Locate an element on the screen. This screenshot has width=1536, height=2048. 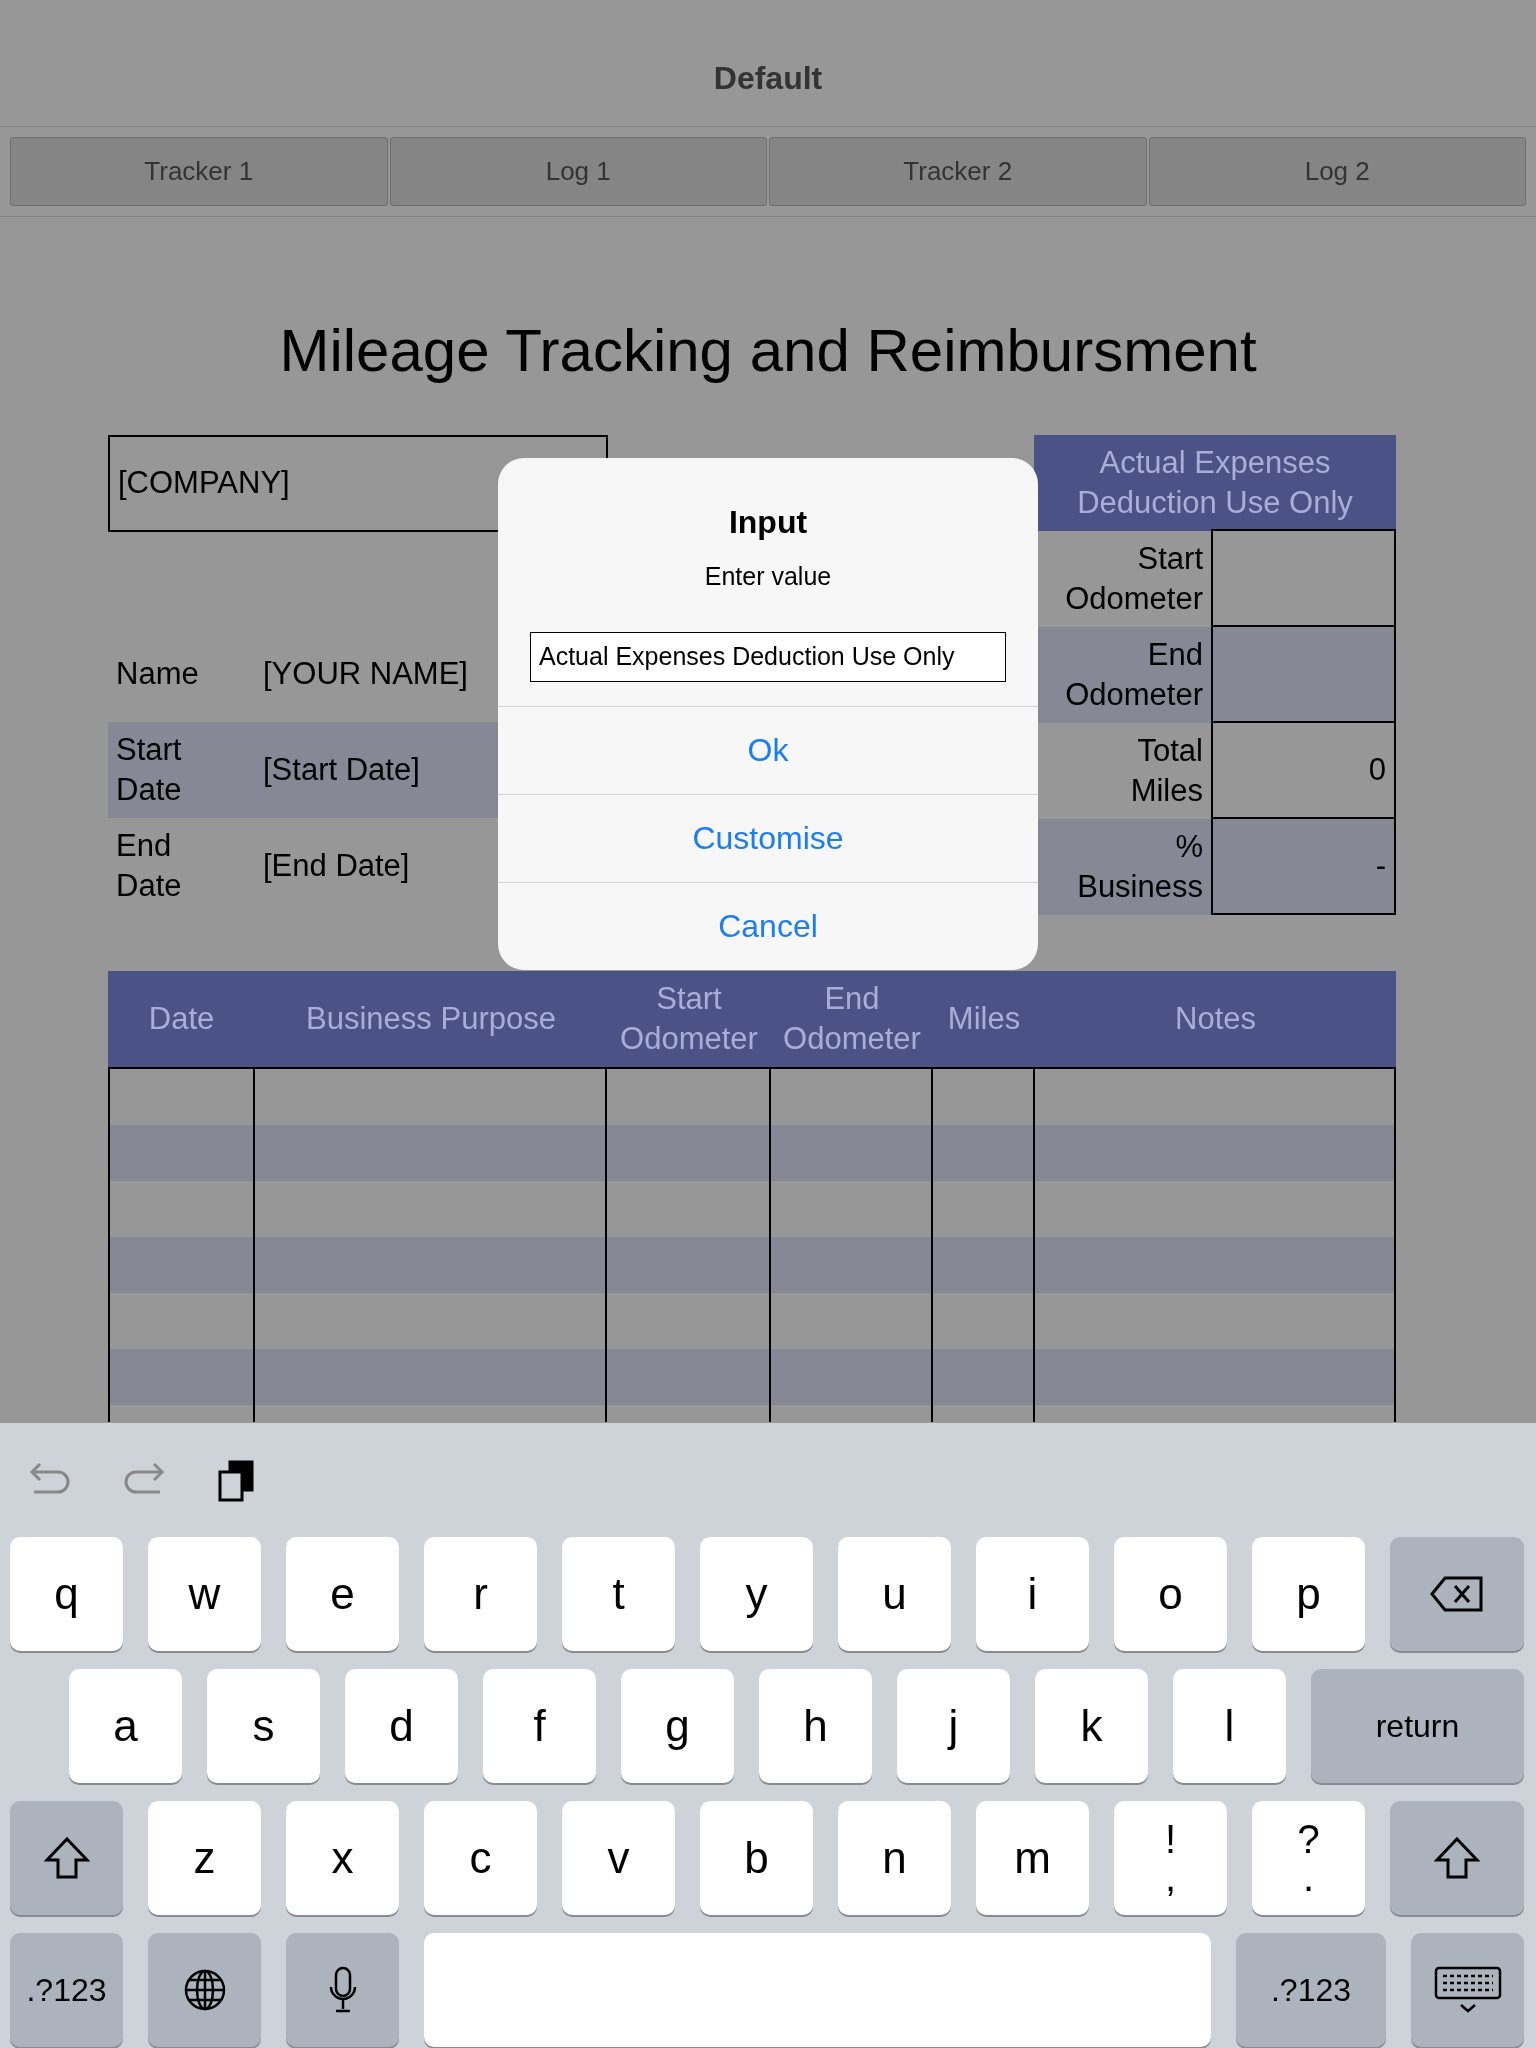
key: f is located at coordinates (539, 1726).